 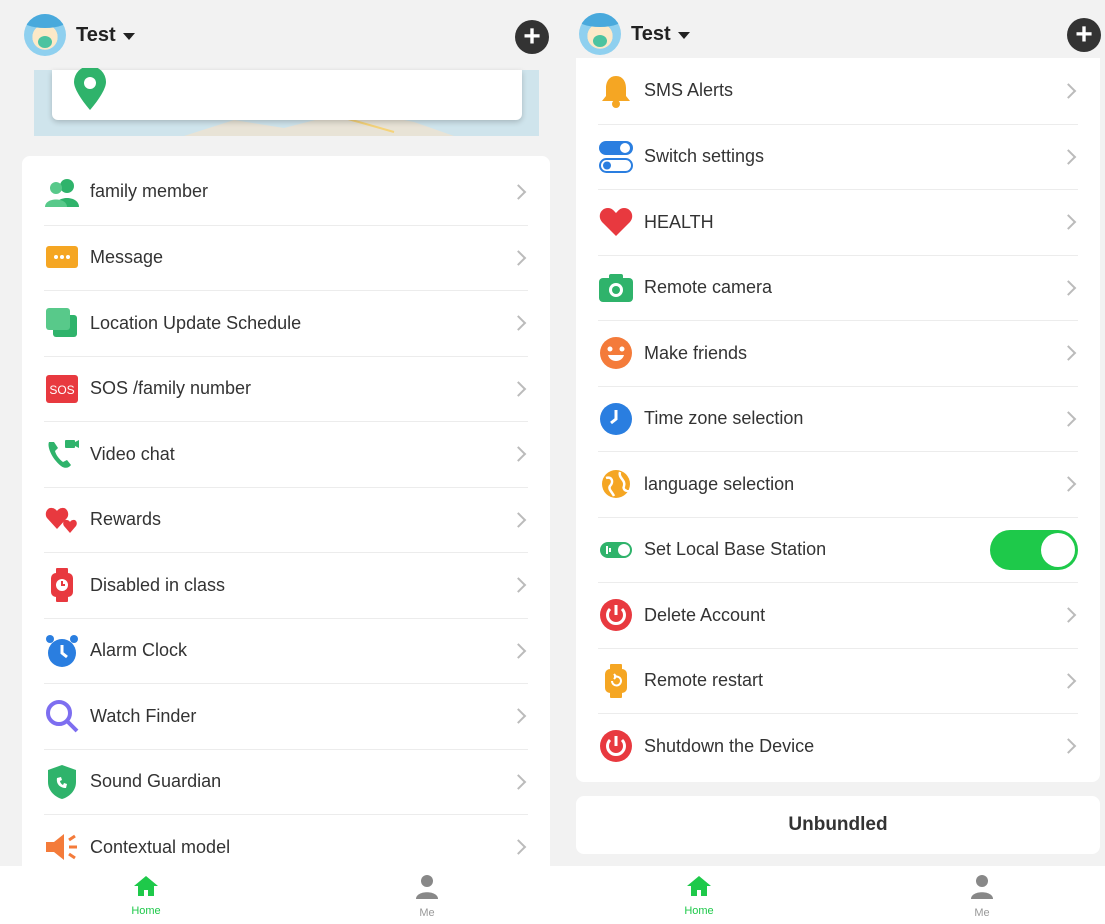 What do you see at coordinates (427, 913) in the screenshot?
I see `tab-me-label: Me` at bounding box center [427, 913].